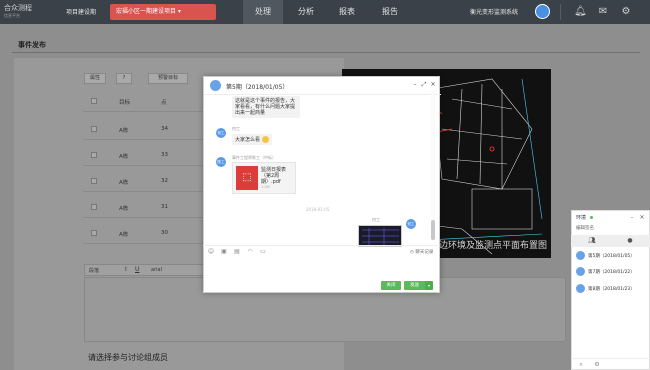 This screenshot has height=370, width=650. I want to click on online-status-dot, so click(591, 217).